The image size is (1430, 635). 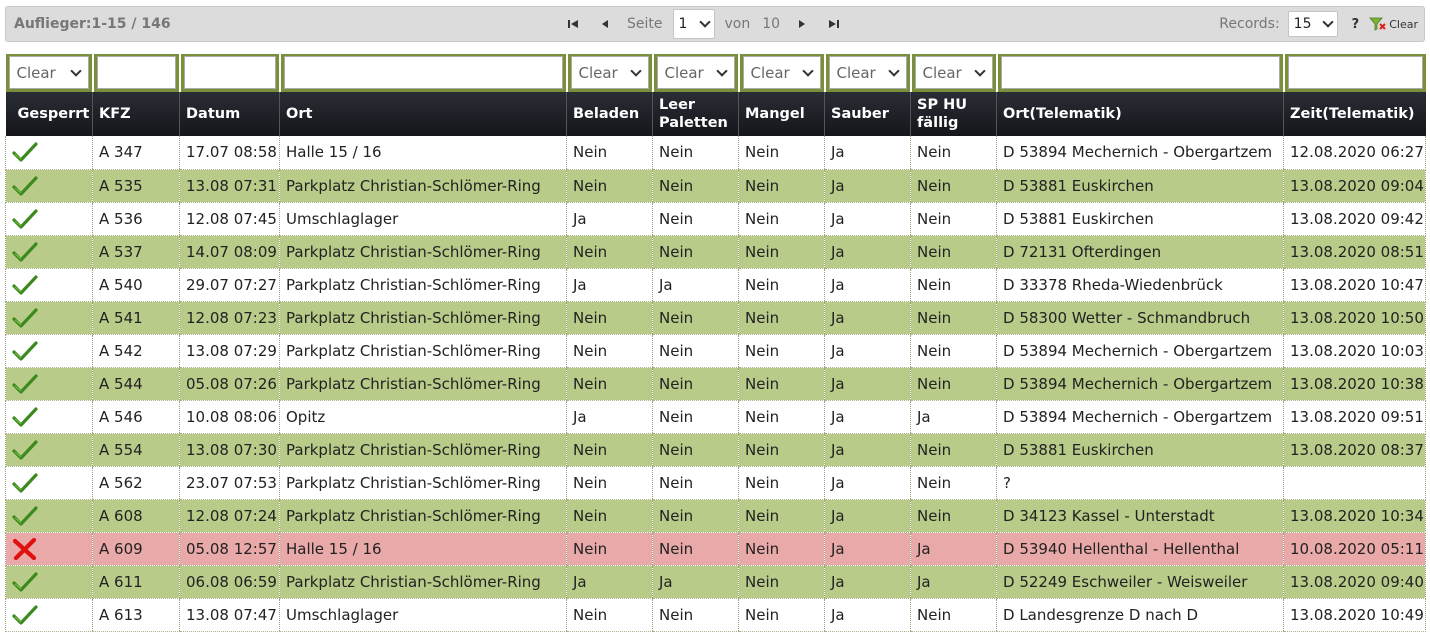 What do you see at coordinates (229, 450) in the screenshot?
I see `table-cell: 13.08 07:30` at bounding box center [229, 450].